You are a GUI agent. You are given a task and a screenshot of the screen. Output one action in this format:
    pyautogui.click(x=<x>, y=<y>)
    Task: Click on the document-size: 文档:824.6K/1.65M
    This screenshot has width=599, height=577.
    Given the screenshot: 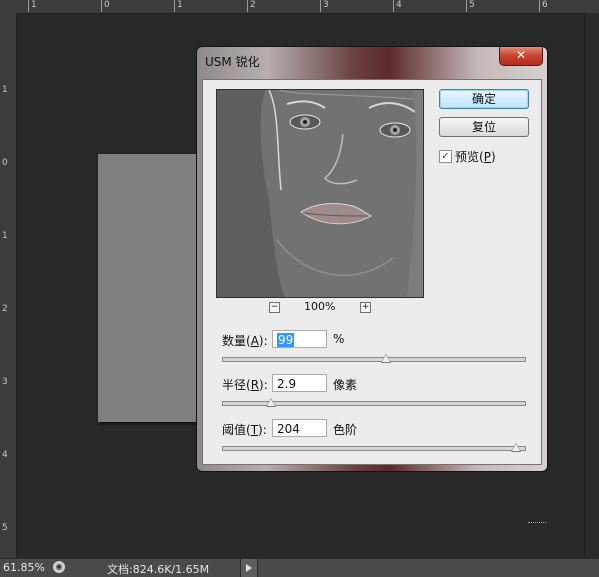 What is the action you would take?
    pyautogui.click(x=158, y=569)
    